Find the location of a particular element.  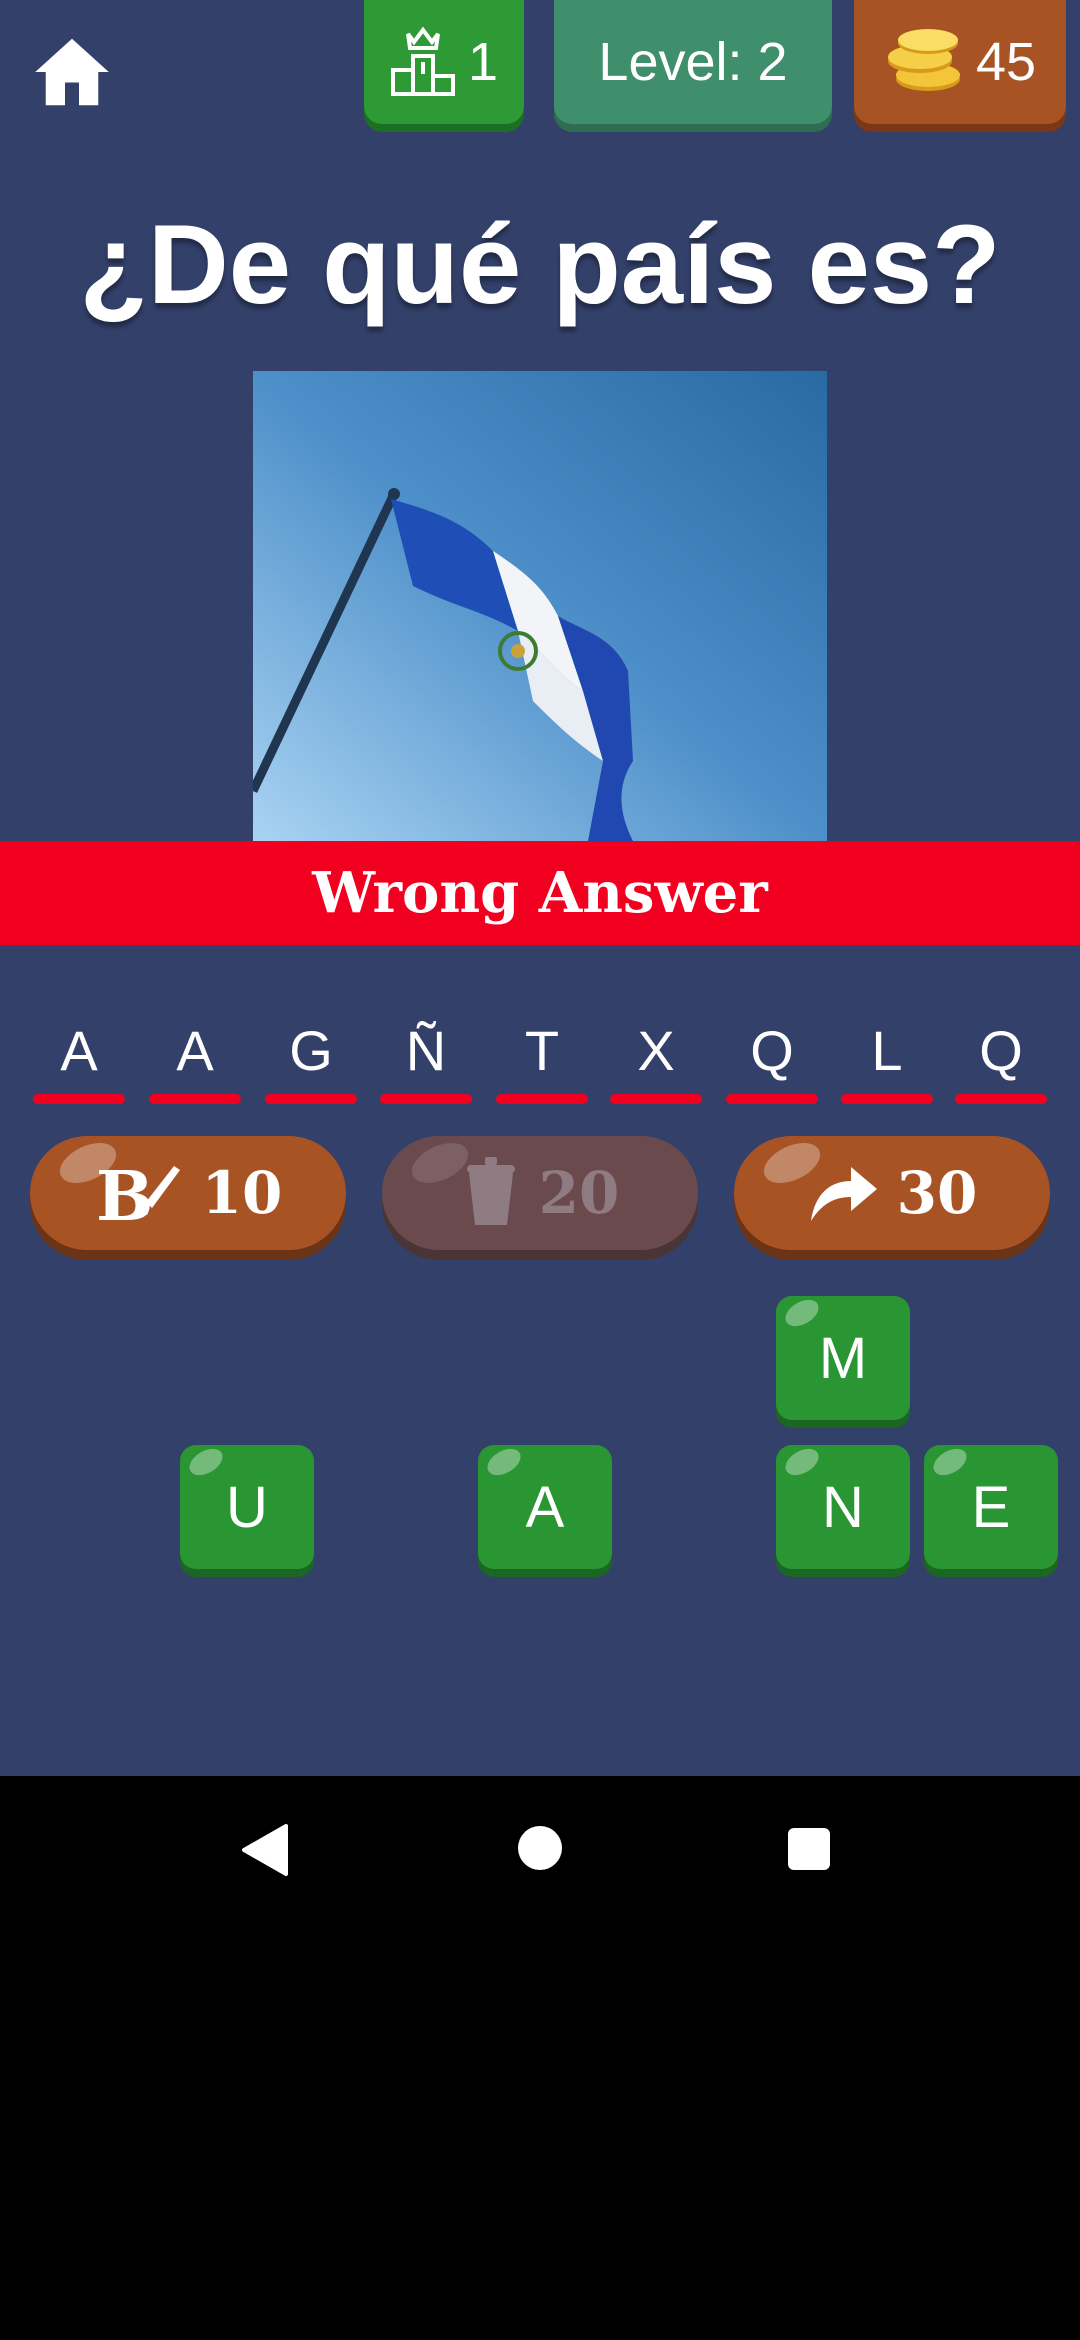

level-label: Level: 2 is located at coordinates (693, 62).